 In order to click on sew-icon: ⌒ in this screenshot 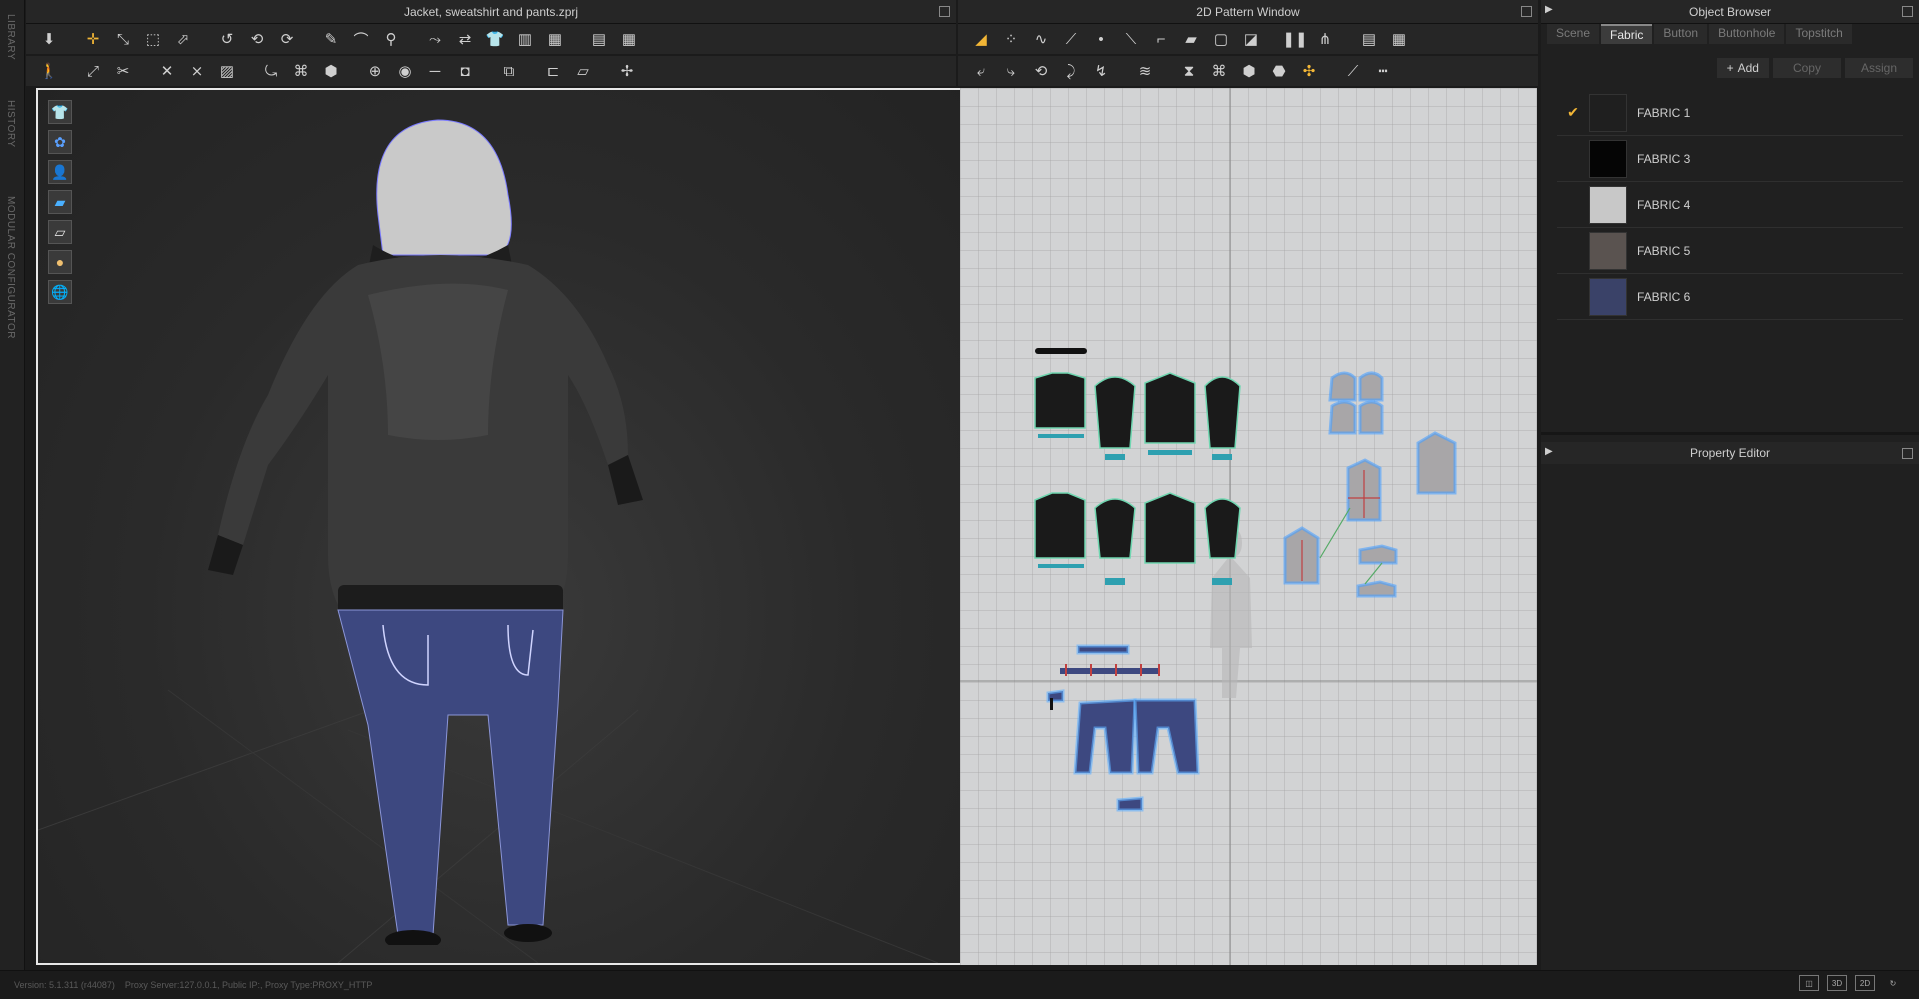, I will do `click(361, 39)`.